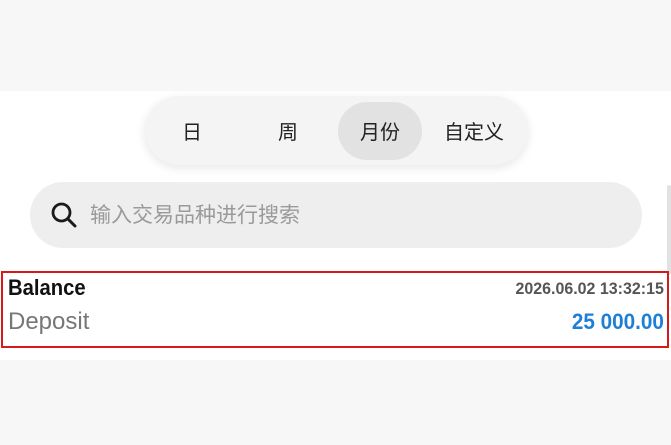  What do you see at coordinates (350, 215) in the screenshot?
I see `search-input` at bounding box center [350, 215].